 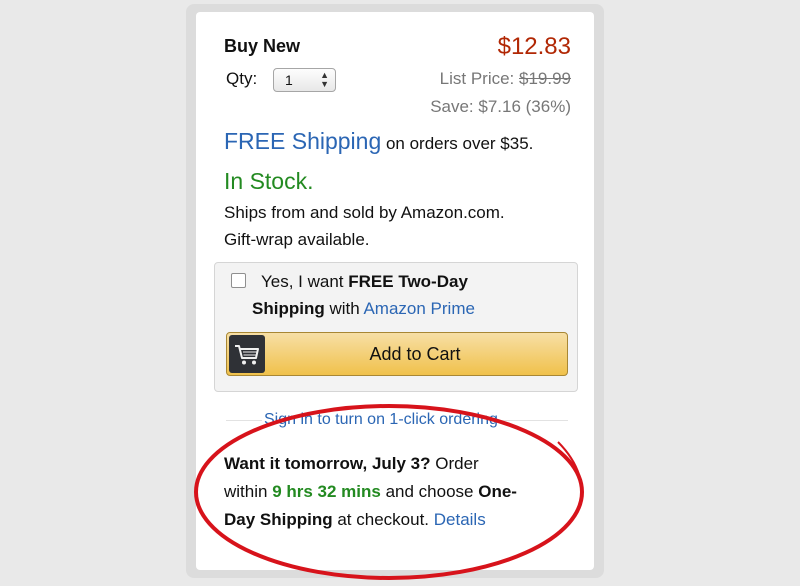 What do you see at coordinates (289, 80) in the screenshot?
I see `qty-value: 1` at bounding box center [289, 80].